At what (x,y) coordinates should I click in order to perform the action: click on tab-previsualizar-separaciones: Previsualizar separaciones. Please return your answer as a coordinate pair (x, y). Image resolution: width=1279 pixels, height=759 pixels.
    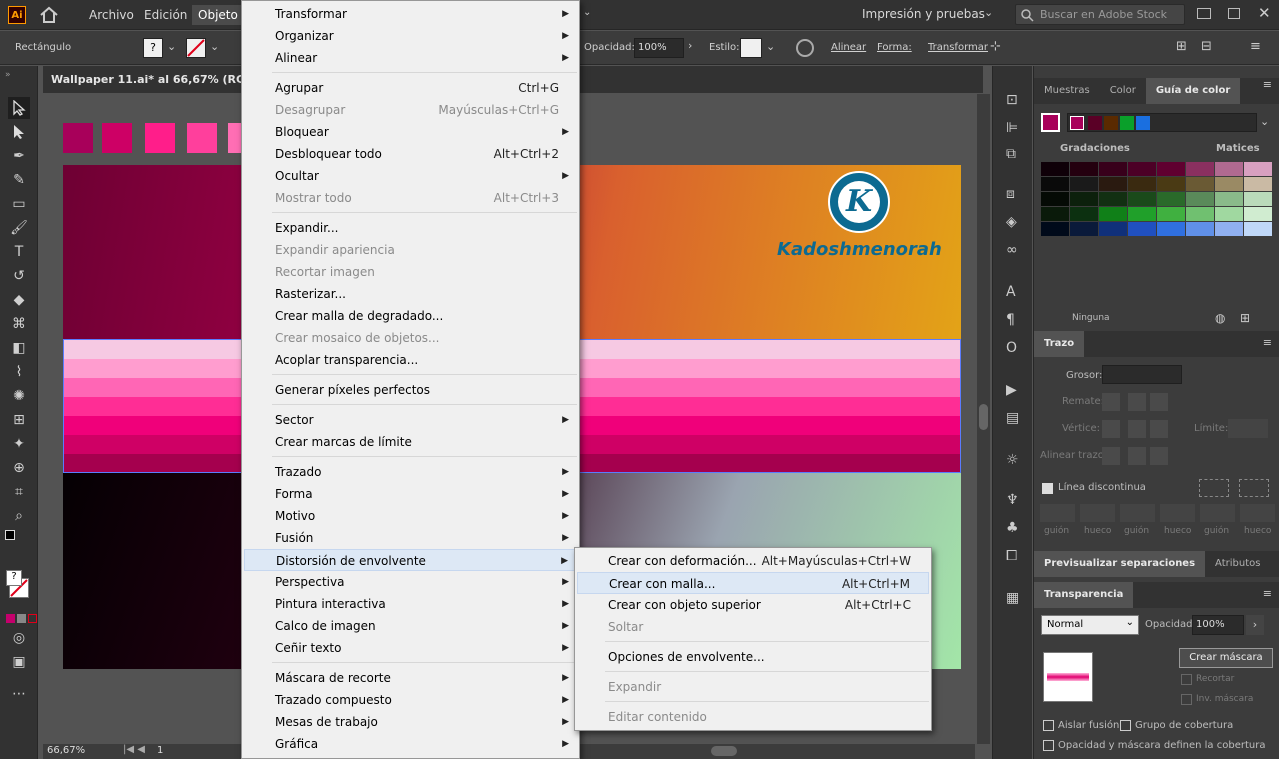
    Looking at the image, I should click on (1120, 564).